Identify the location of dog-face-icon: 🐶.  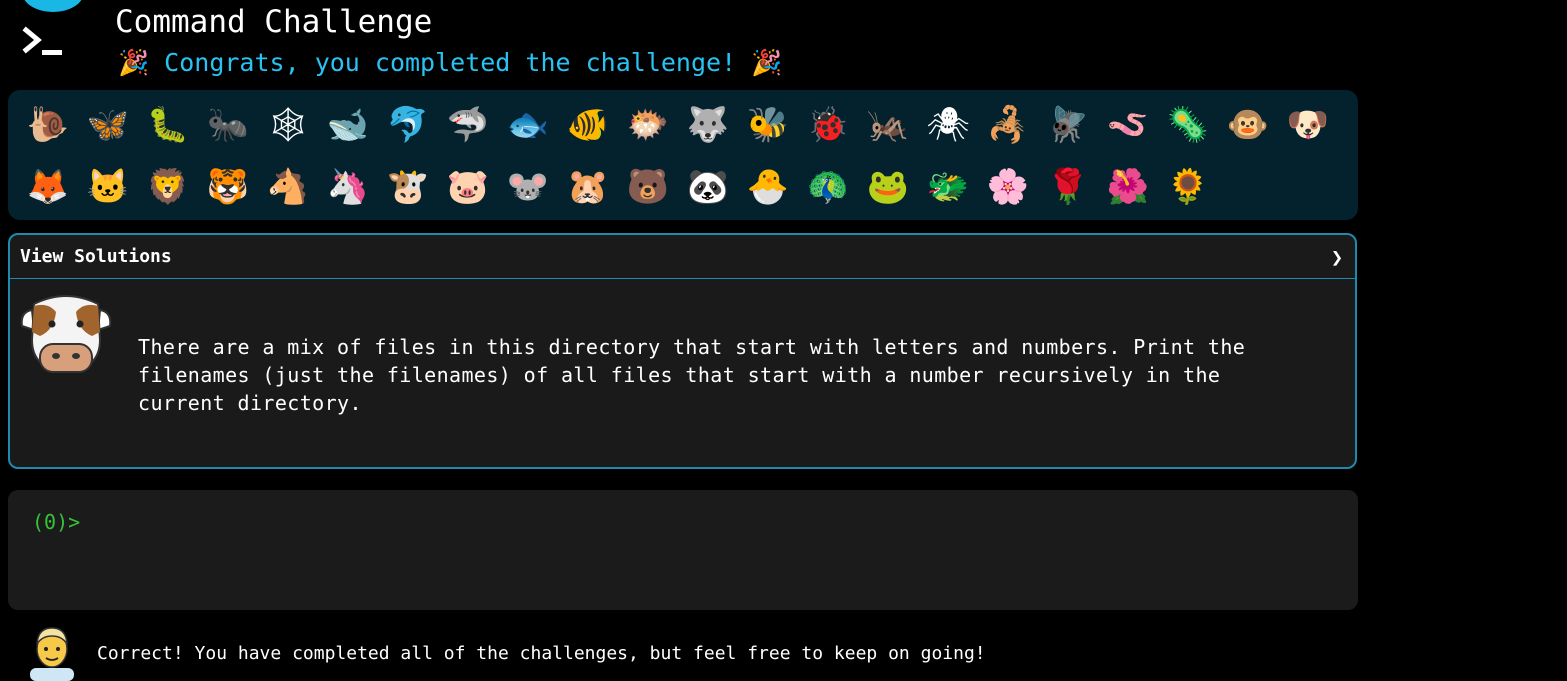
(1308, 125).